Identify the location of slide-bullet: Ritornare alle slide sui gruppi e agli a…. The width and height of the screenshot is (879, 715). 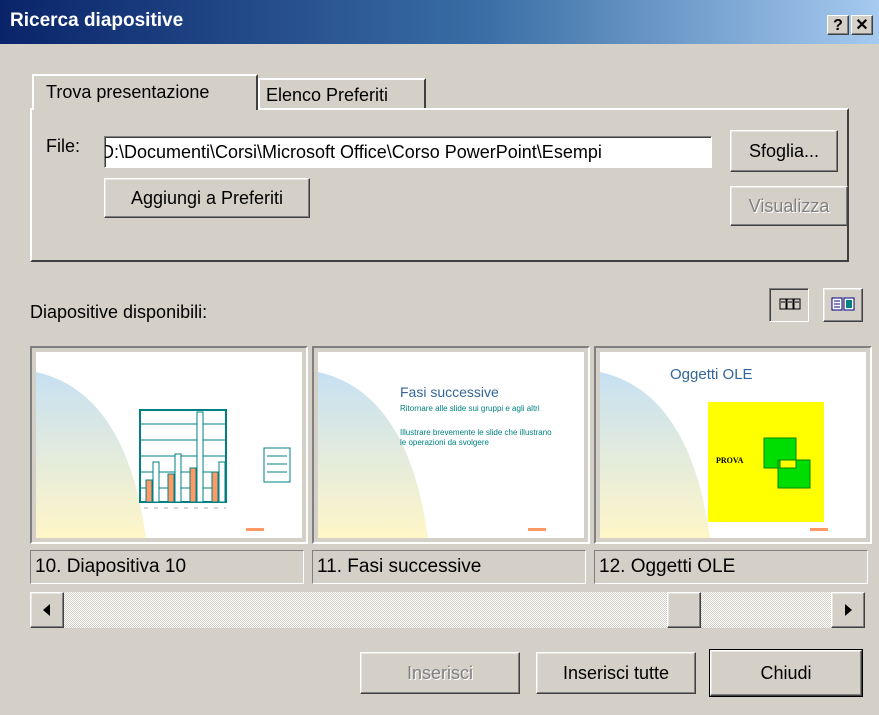
(470, 408).